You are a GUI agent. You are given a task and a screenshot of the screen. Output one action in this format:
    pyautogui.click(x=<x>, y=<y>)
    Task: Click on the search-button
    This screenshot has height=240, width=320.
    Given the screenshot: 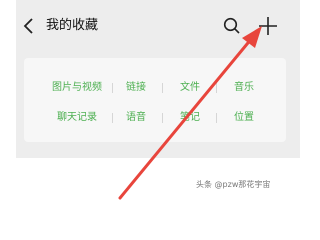 What is the action you would take?
    pyautogui.click(x=232, y=26)
    